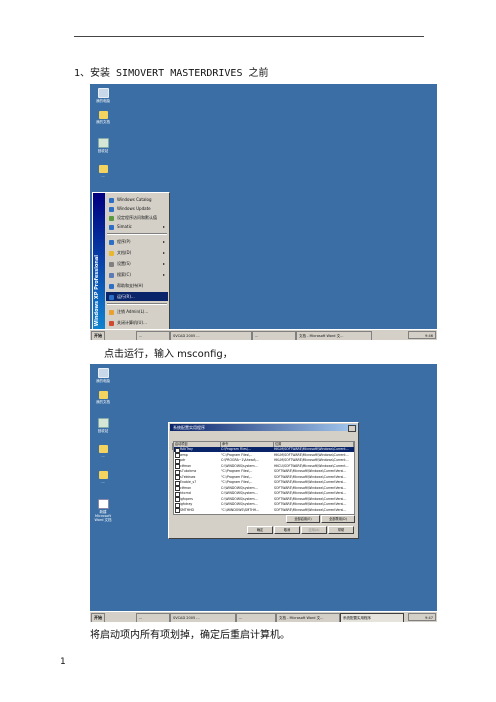  What do you see at coordinates (260, 530) in the screenshot?
I see `ok-button: 确定` at bounding box center [260, 530].